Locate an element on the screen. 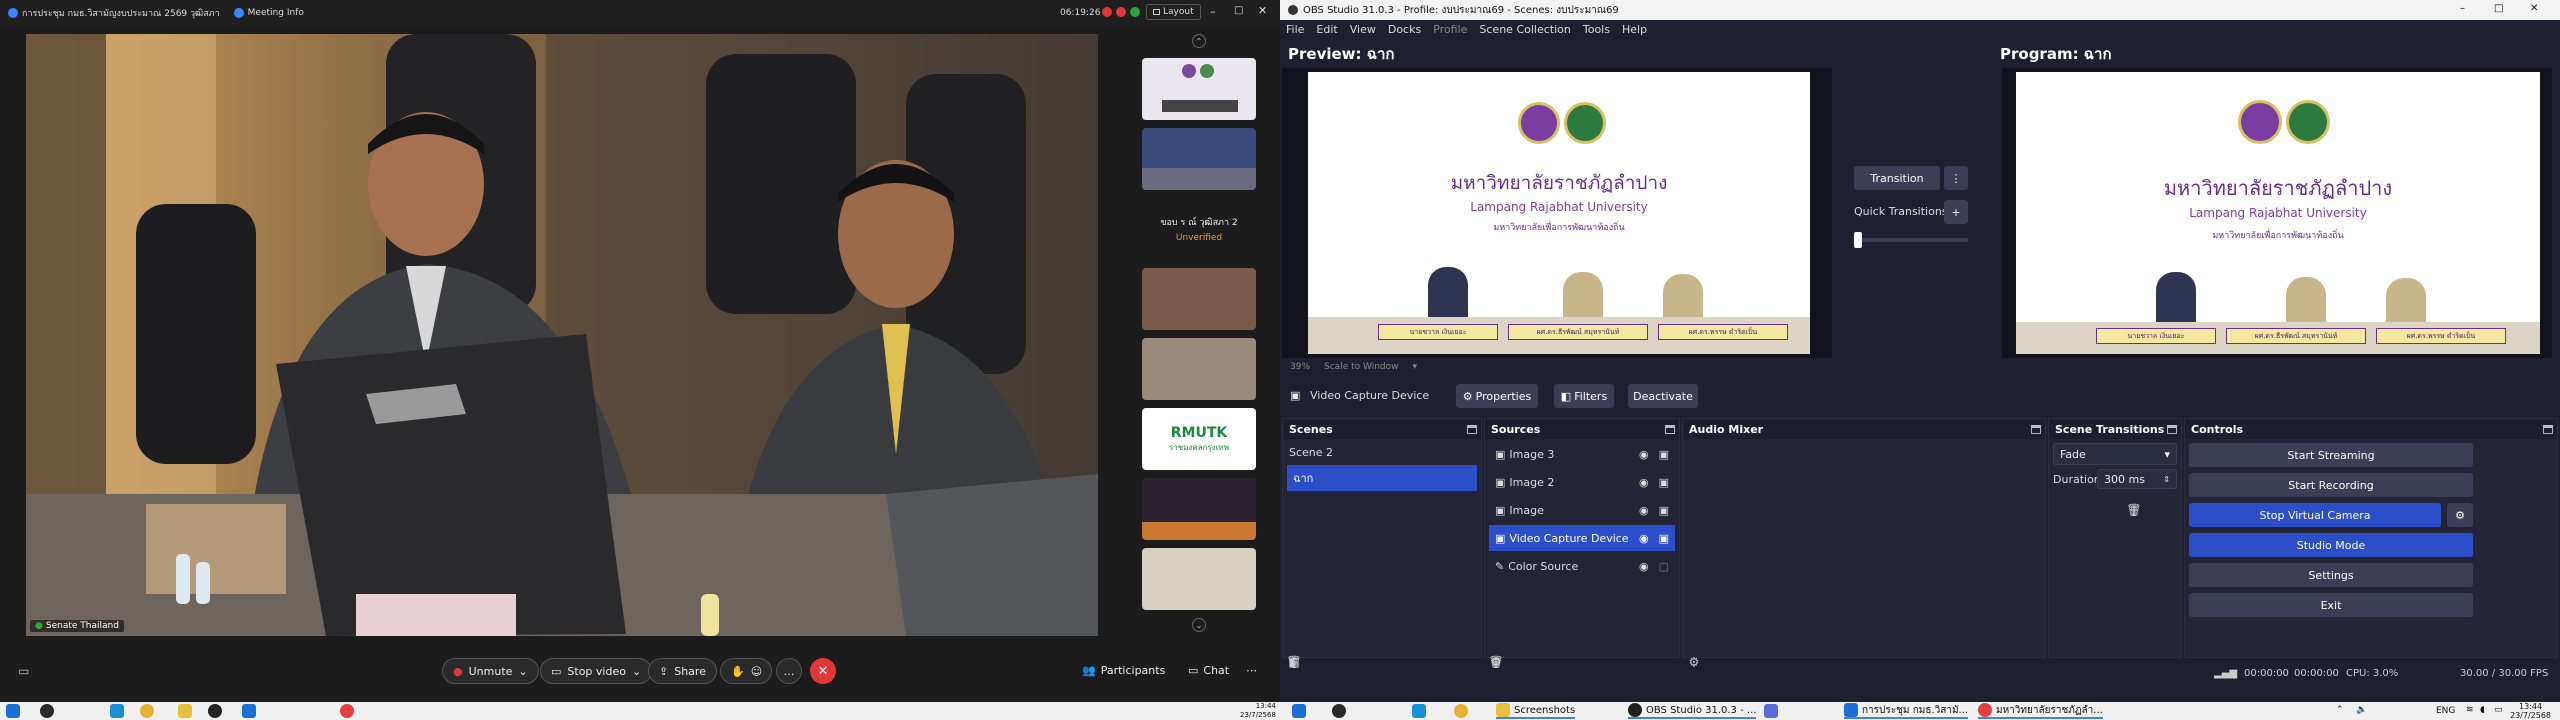 This screenshot has width=2560, height=720. speaker-icon: ◖ is located at coordinates (2482, 710).